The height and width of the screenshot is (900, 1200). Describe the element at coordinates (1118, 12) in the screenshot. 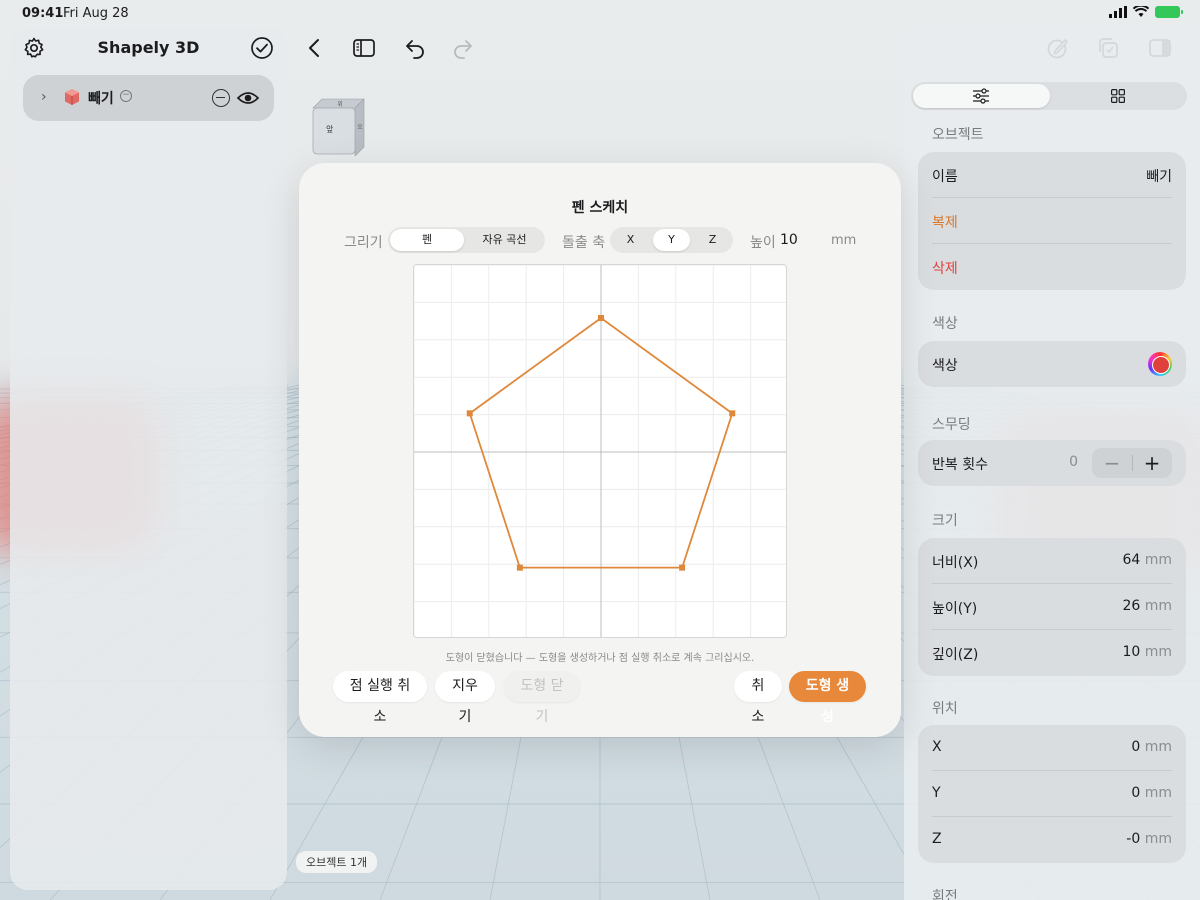

I see `cellular-icon` at that location.